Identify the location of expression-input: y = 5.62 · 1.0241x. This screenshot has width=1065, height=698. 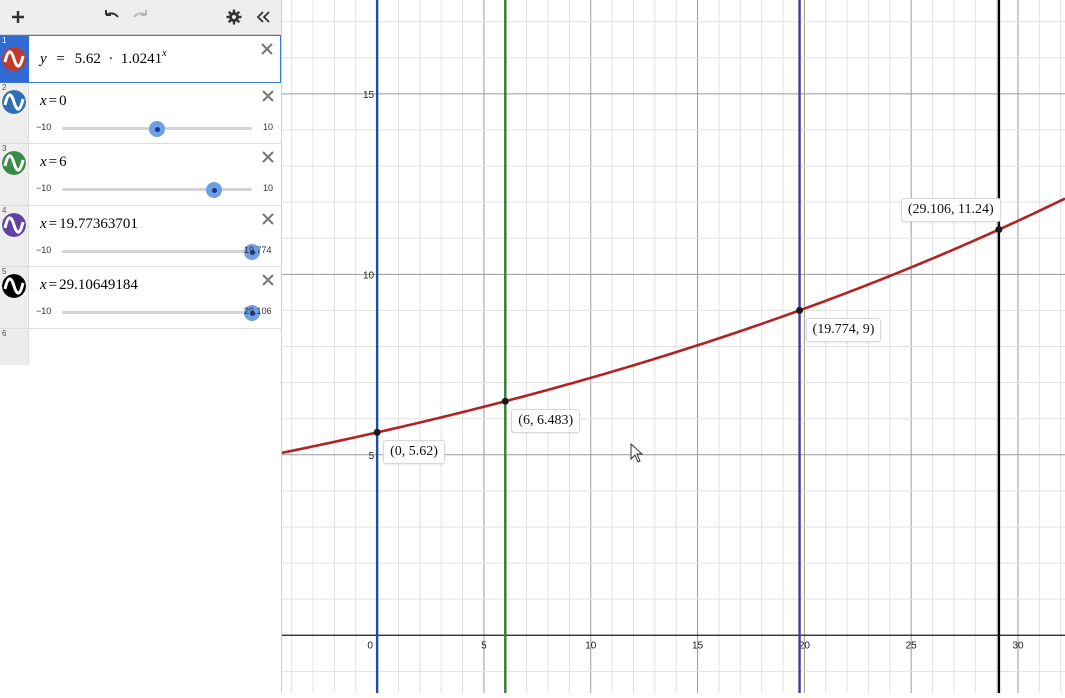
(145, 58).